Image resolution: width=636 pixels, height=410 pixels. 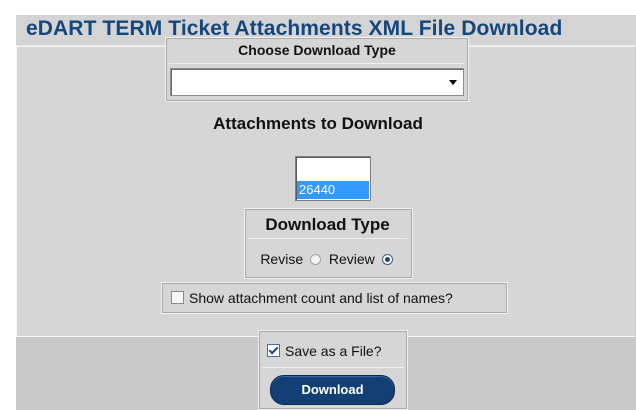 I want to click on download-type-radio-group: Revise Review, so click(x=328, y=259).